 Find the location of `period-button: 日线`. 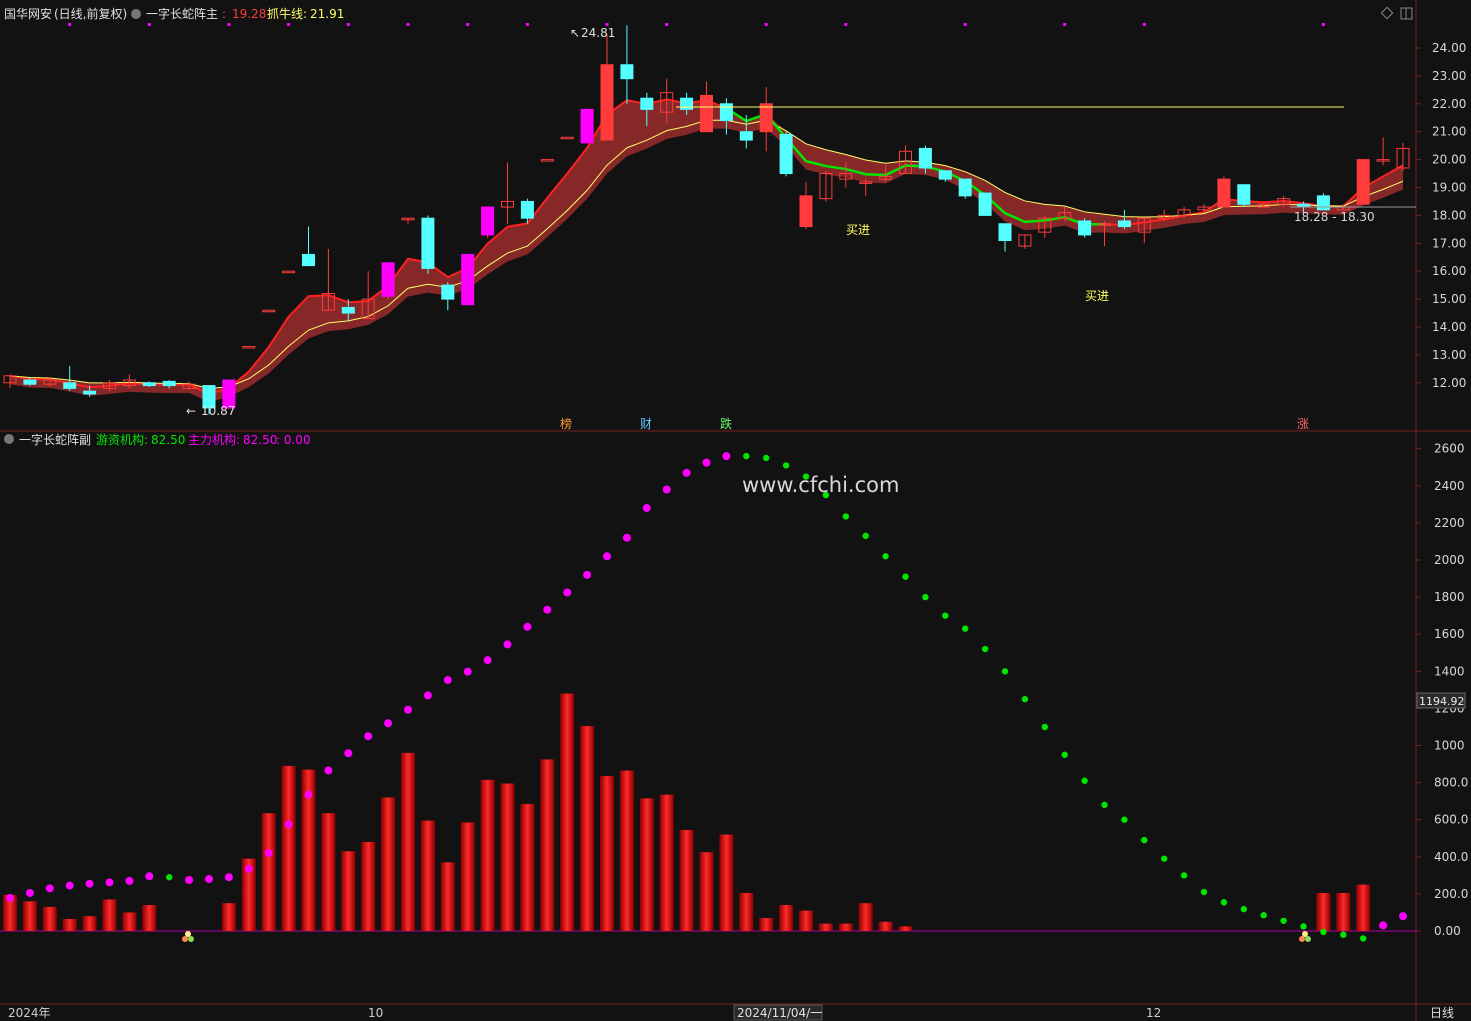

period-button: 日线 is located at coordinates (1442, 1013).